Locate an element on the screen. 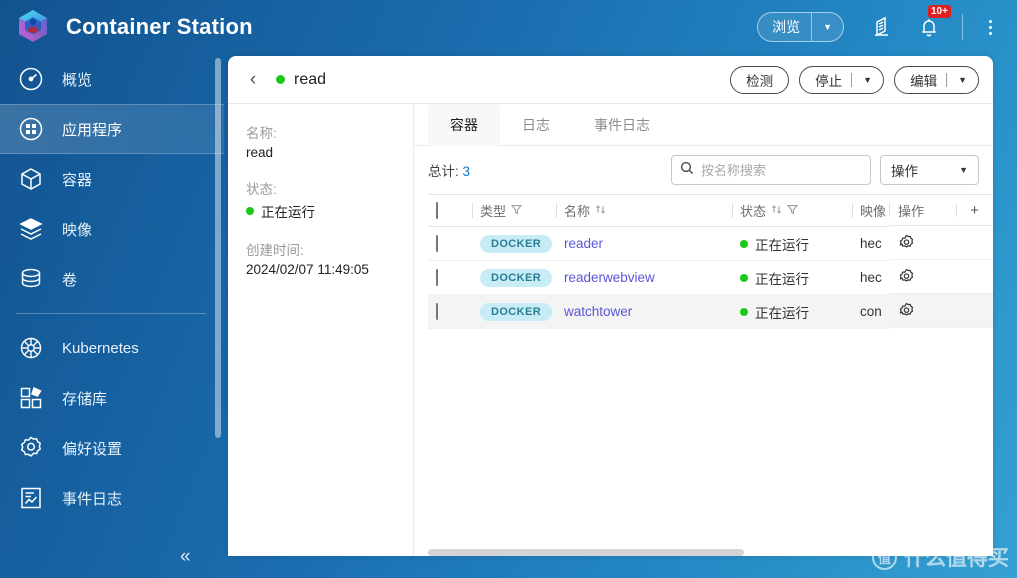 This screenshot has width=1017, height=578. sidebar-item-containers: 容器 is located at coordinates (112, 179).